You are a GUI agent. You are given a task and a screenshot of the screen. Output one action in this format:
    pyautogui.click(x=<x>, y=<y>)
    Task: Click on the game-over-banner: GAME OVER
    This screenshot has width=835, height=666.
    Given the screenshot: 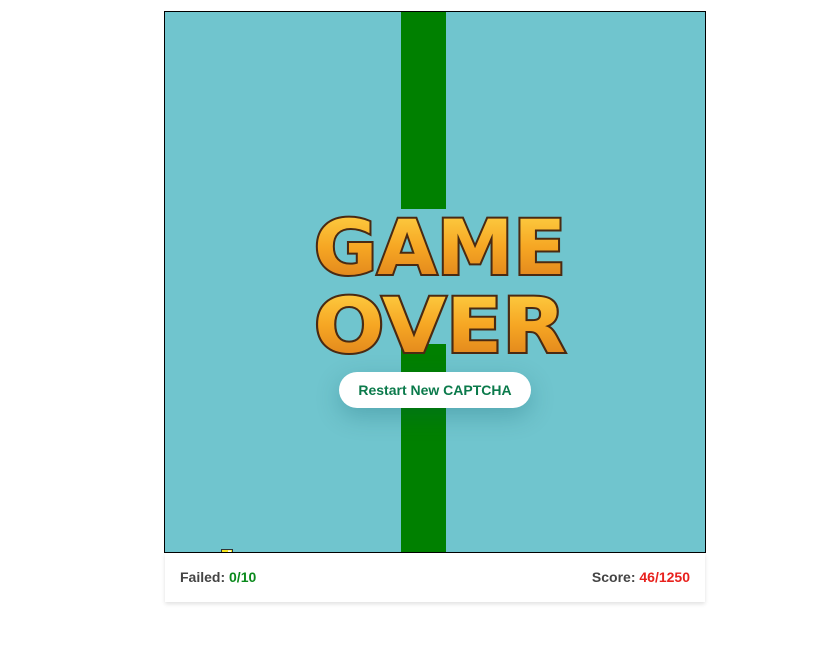 What is the action you would take?
    pyautogui.click(x=440, y=280)
    